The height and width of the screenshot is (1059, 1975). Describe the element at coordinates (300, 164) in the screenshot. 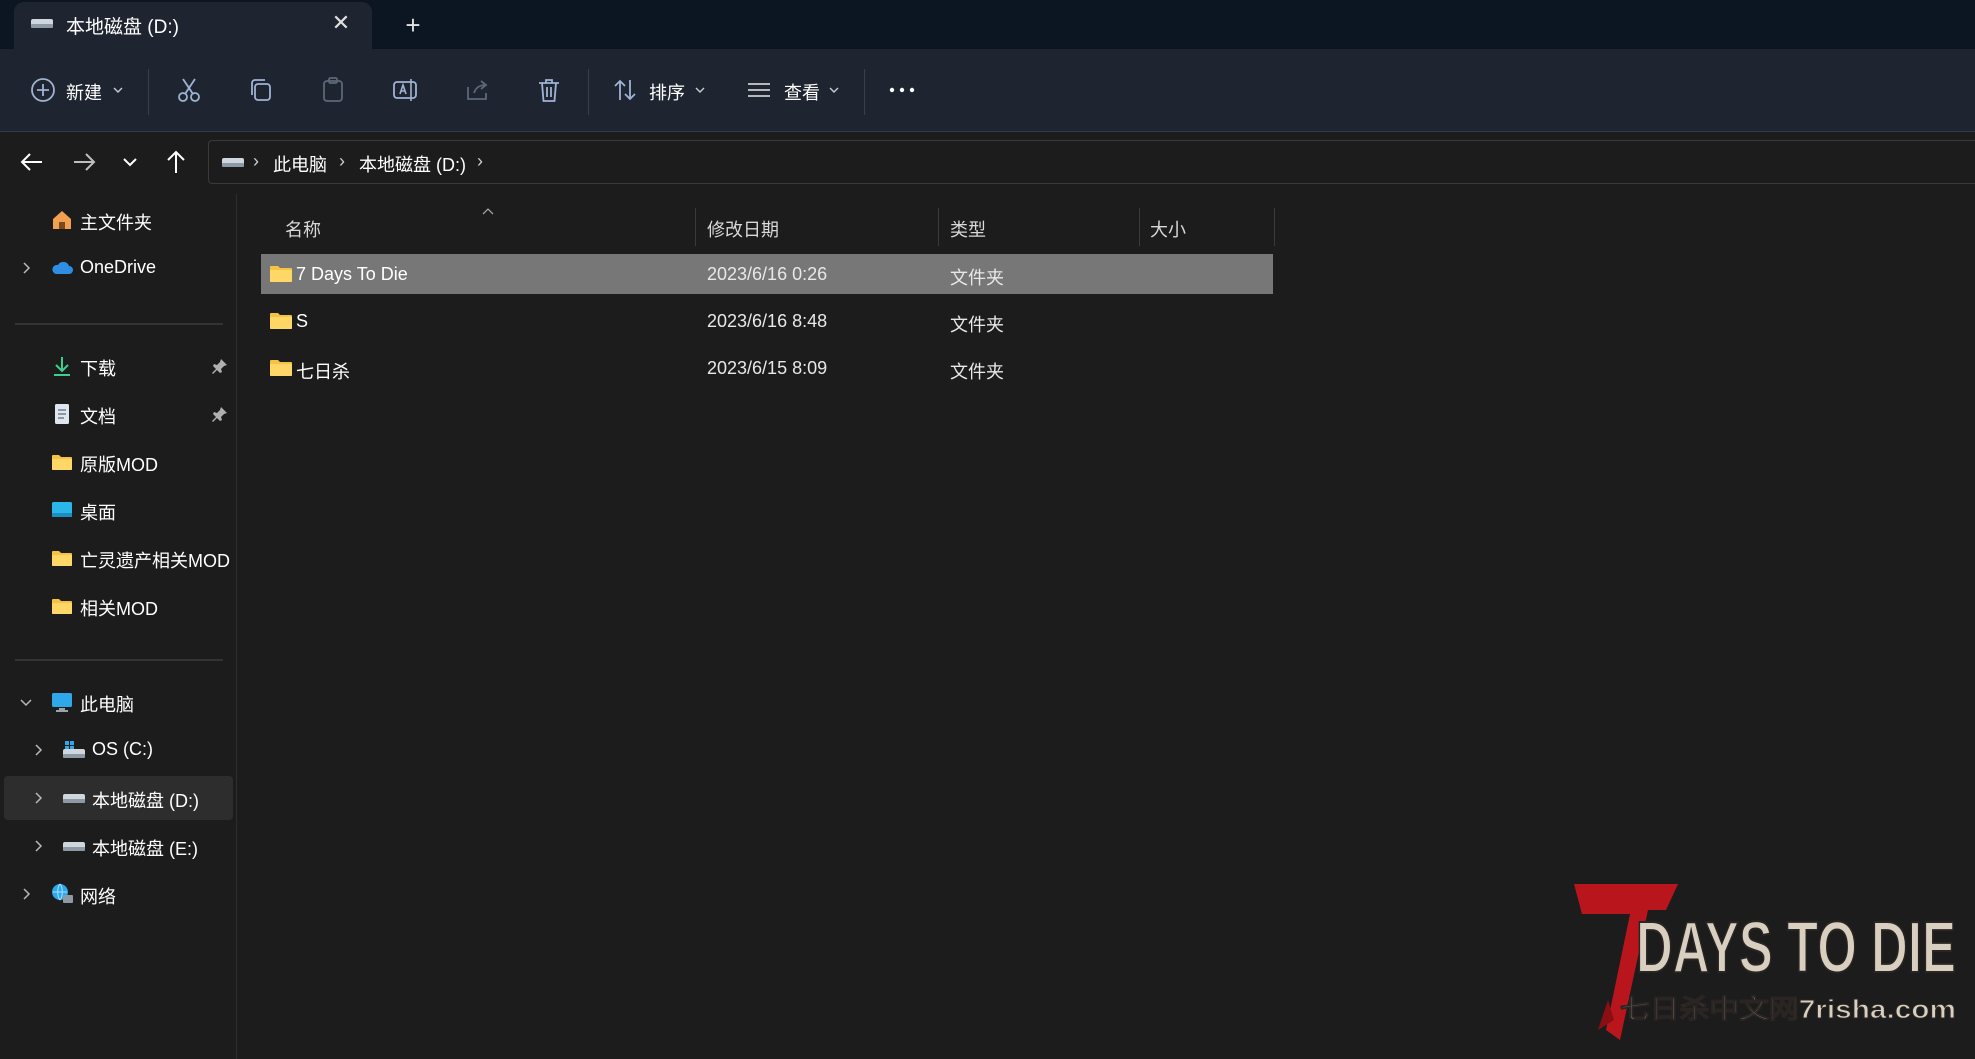

I see `breadcrumb-this-pc: 此电脑` at that location.